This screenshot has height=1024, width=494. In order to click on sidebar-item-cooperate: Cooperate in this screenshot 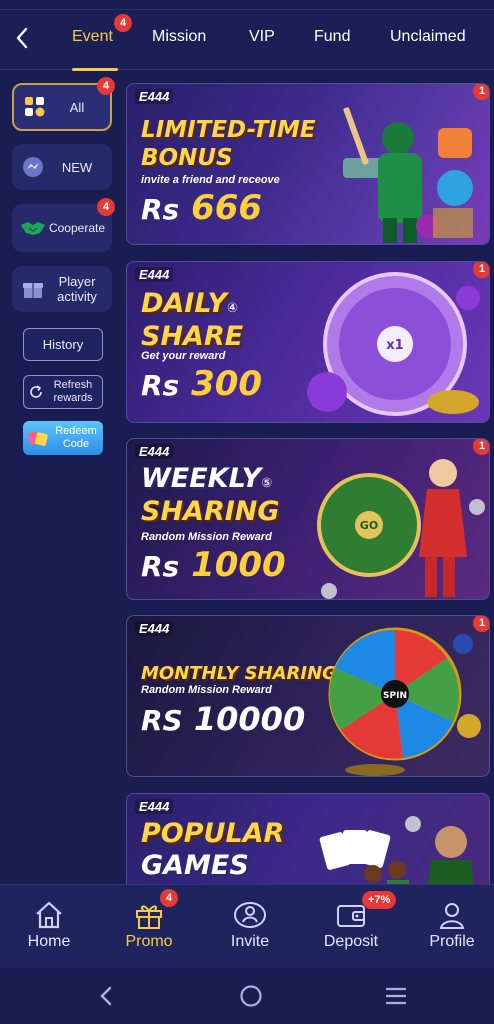, I will do `click(62, 228)`.